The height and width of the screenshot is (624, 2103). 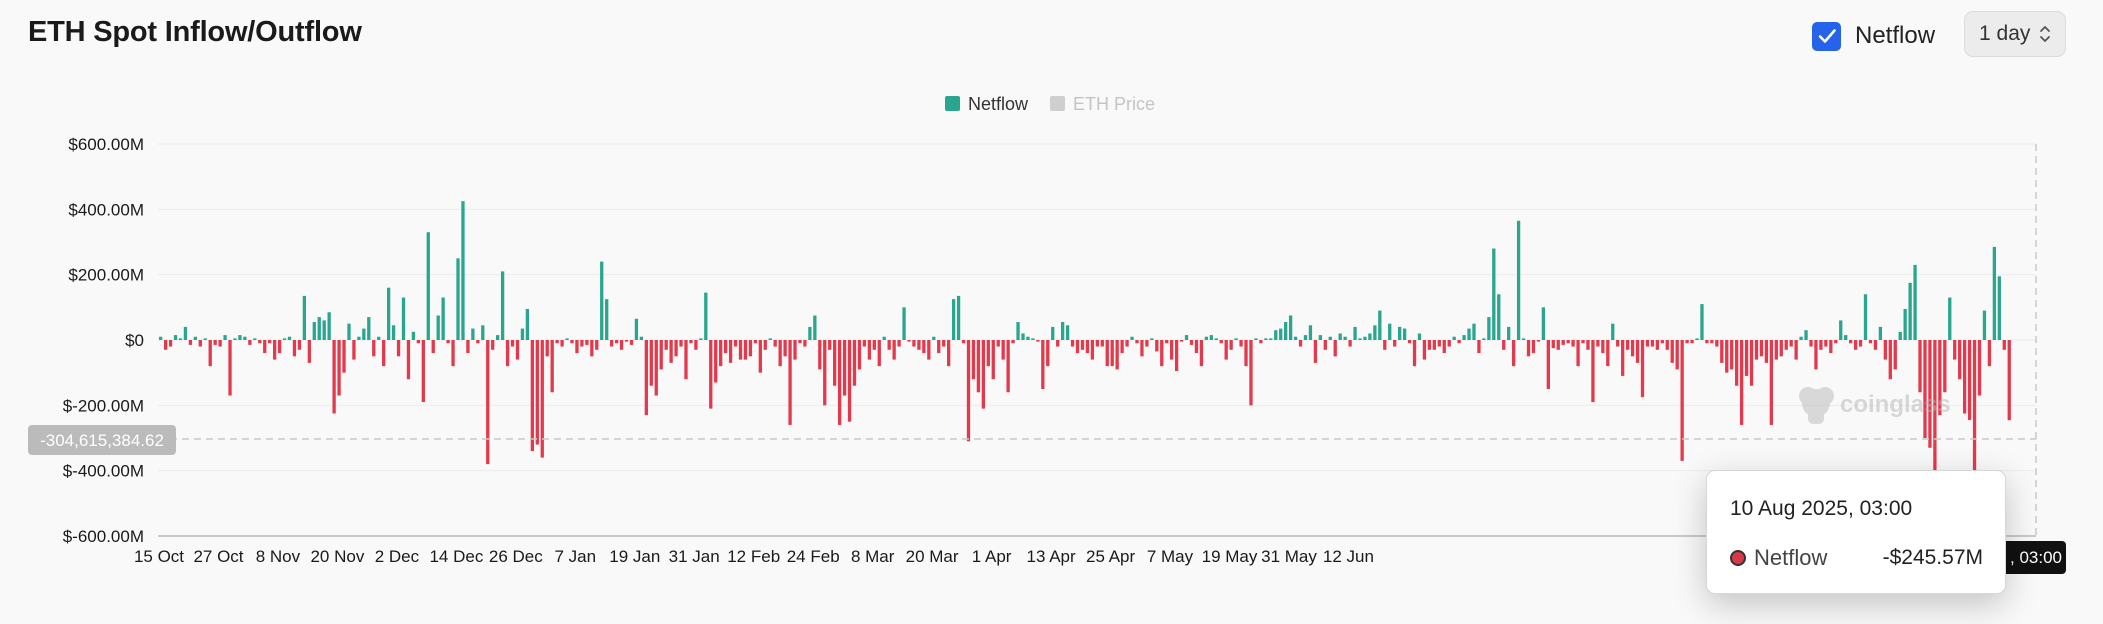 I want to click on legend-item-eth-price: ETH Price, so click(x=1102, y=104).